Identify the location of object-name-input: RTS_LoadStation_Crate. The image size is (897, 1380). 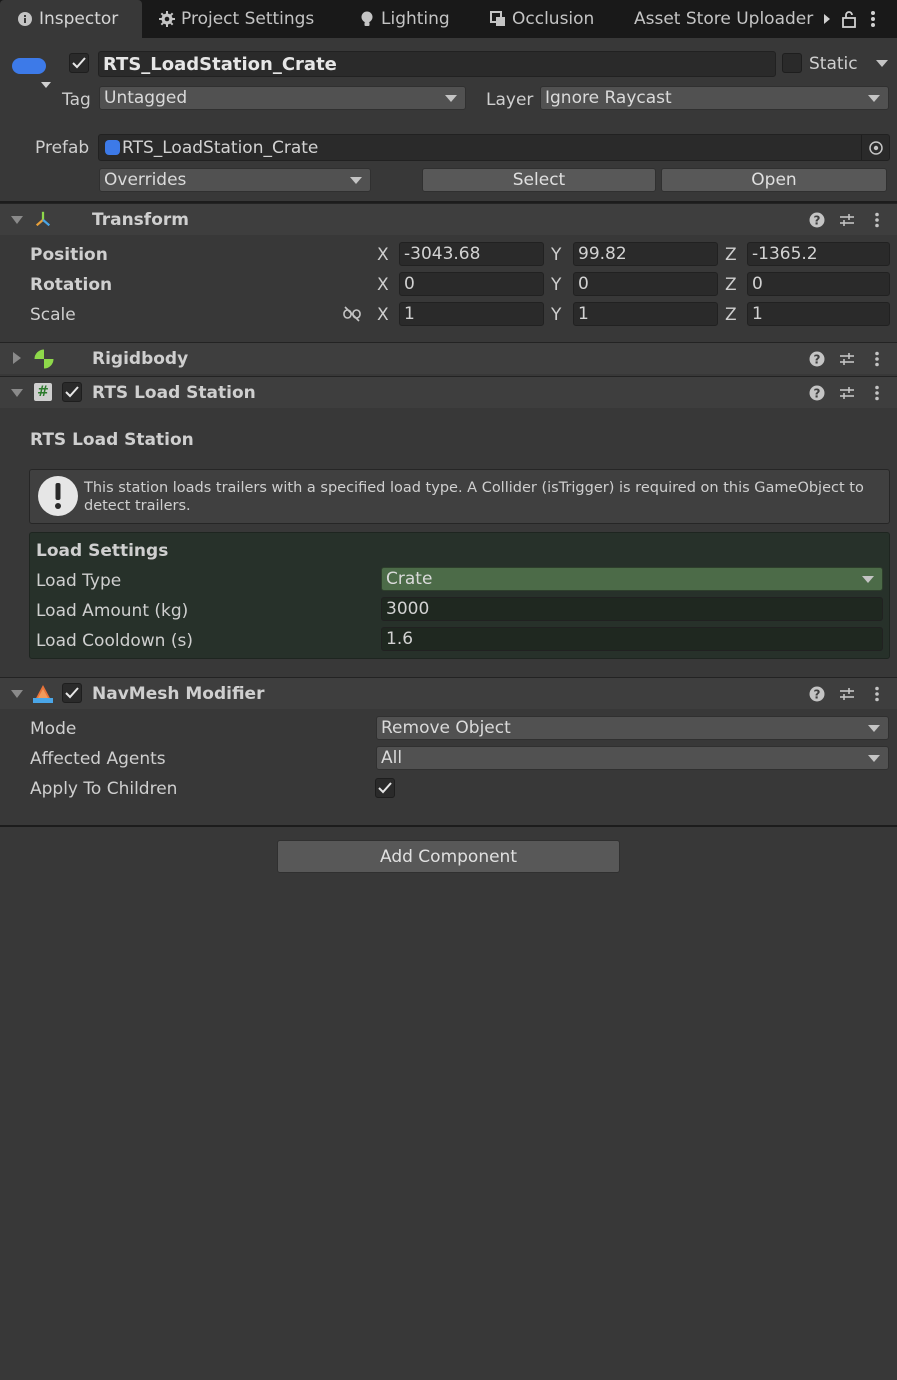
(437, 64).